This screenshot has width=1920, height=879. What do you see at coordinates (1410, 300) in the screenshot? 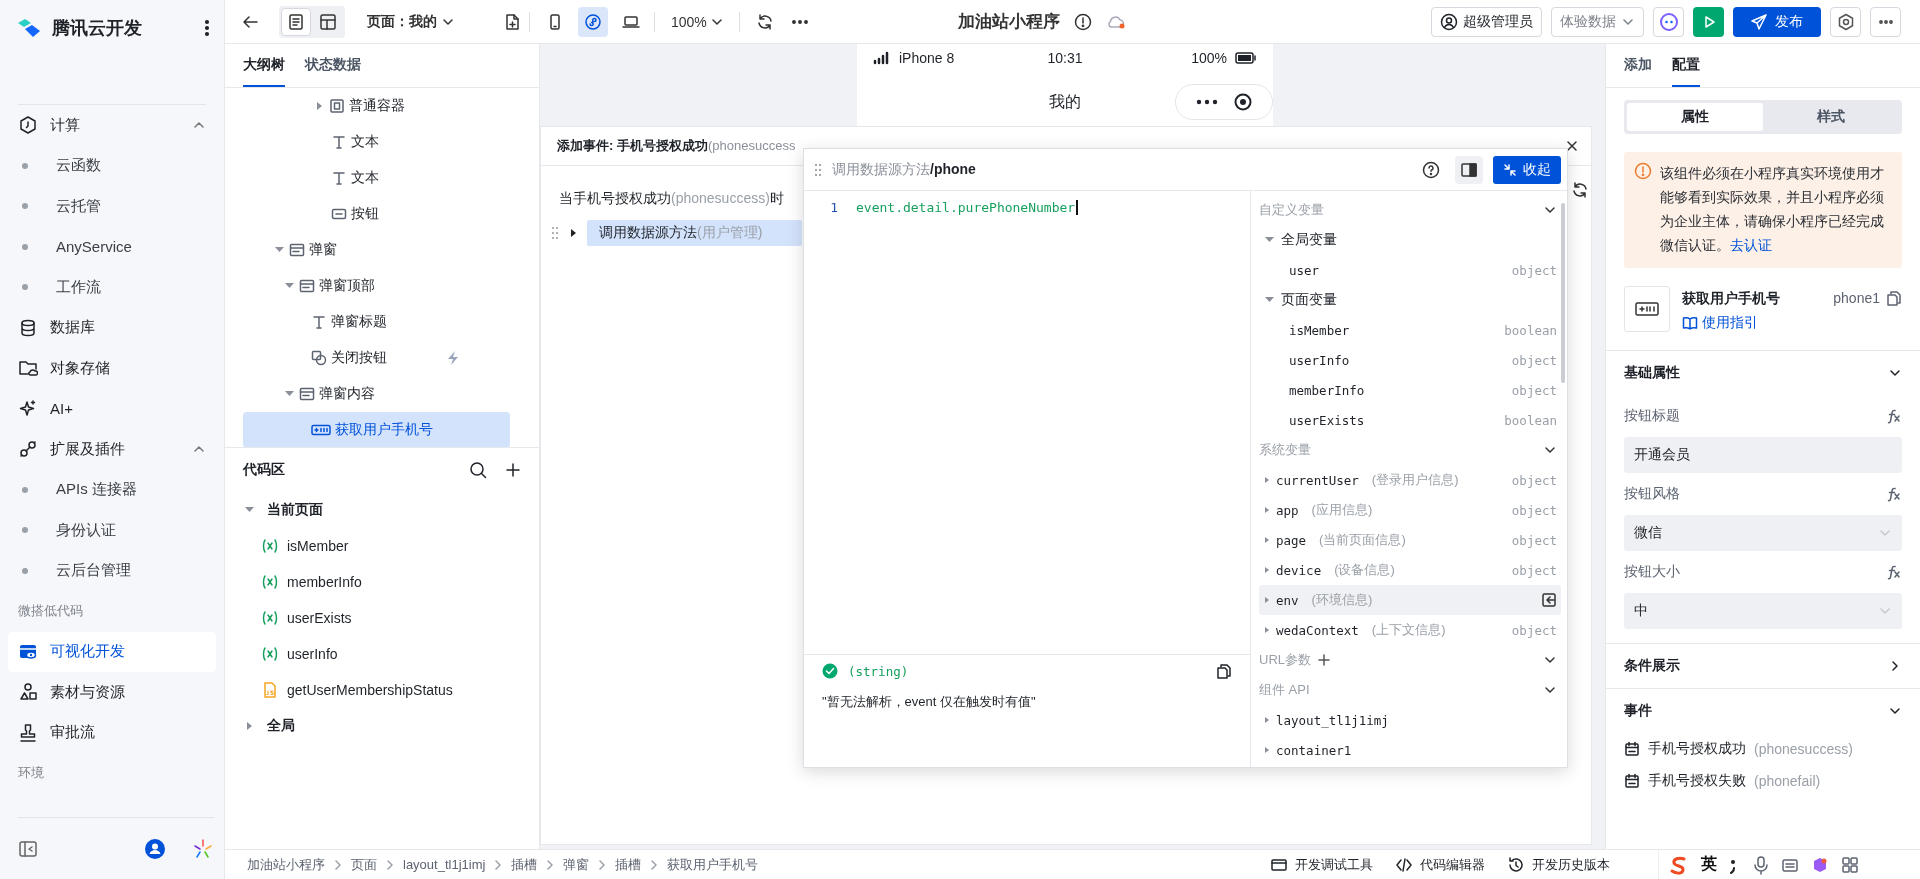
I see `variable-group: 页面变量` at bounding box center [1410, 300].